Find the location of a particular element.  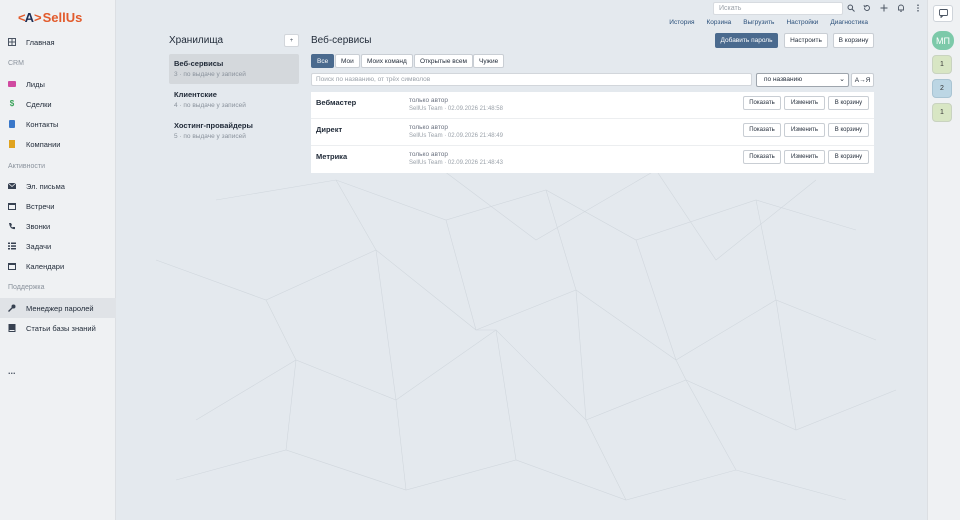

sidebar-item-label: Встречи is located at coordinates (40, 206).